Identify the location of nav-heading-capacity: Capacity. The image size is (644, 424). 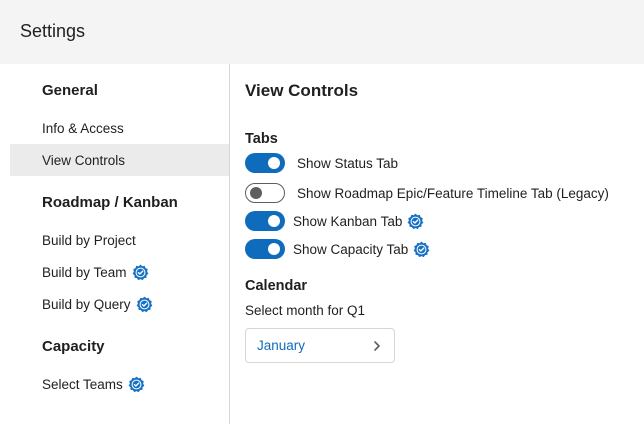
(73, 346).